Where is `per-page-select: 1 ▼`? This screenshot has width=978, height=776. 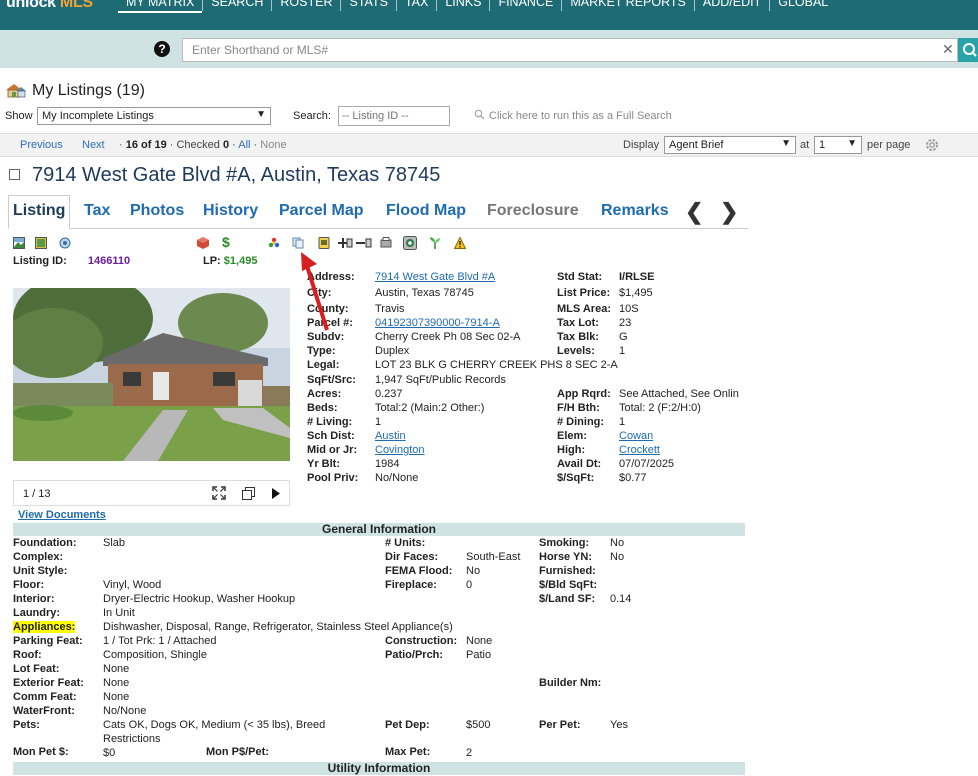 per-page-select: 1 ▼ is located at coordinates (838, 145).